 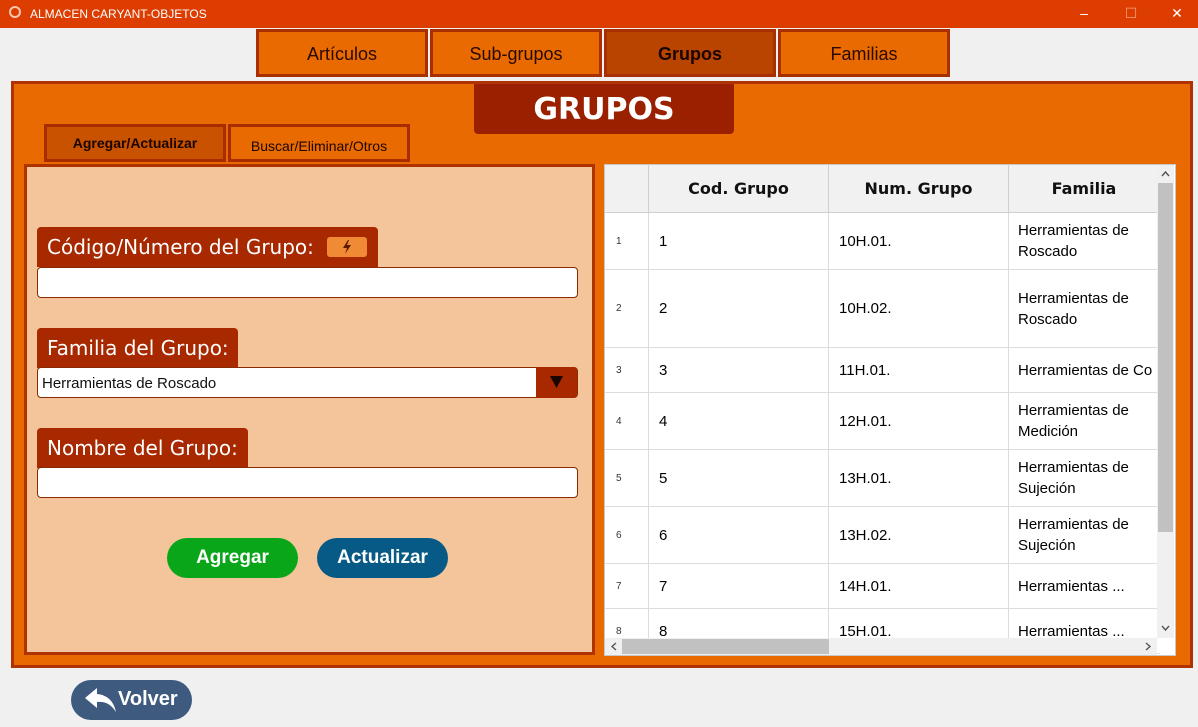 What do you see at coordinates (627, 586) in the screenshot?
I see `row-number: 7` at bounding box center [627, 586].